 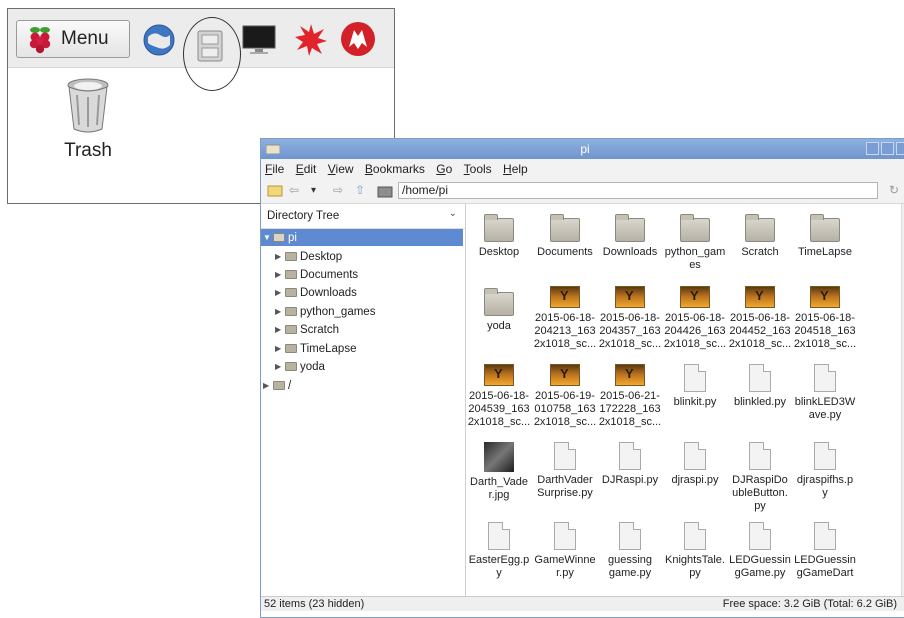 What do you see at coordinates (499, 326) in the screenshot?
I see `file-label: yoda` at bounding box center [499, 326].